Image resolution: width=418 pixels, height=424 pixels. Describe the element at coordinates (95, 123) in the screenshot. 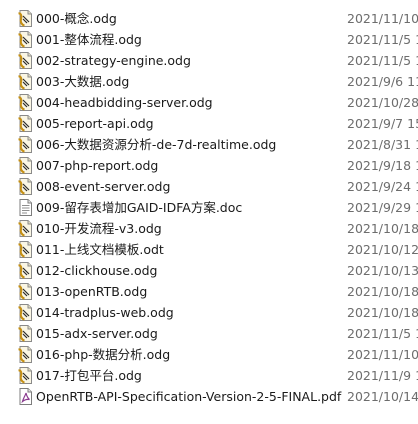

I see `file-name: 005-report-api.odg` at that location.